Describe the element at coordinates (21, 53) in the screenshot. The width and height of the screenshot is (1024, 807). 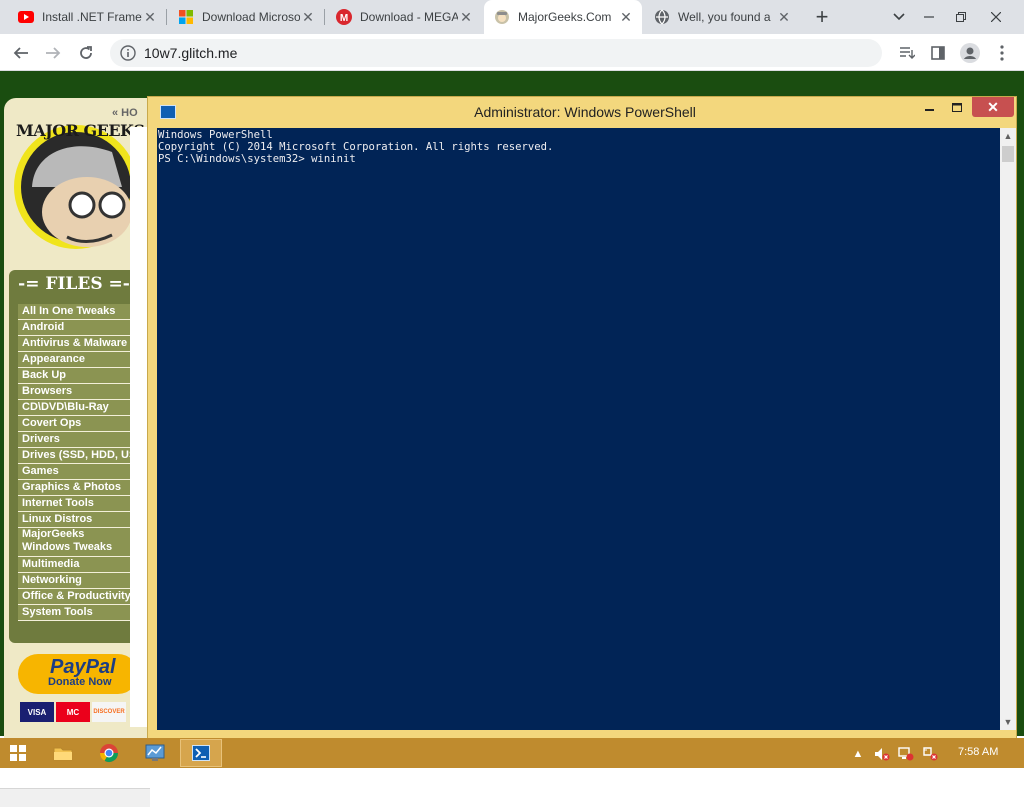
I see `back-arrow-icon` at that location.